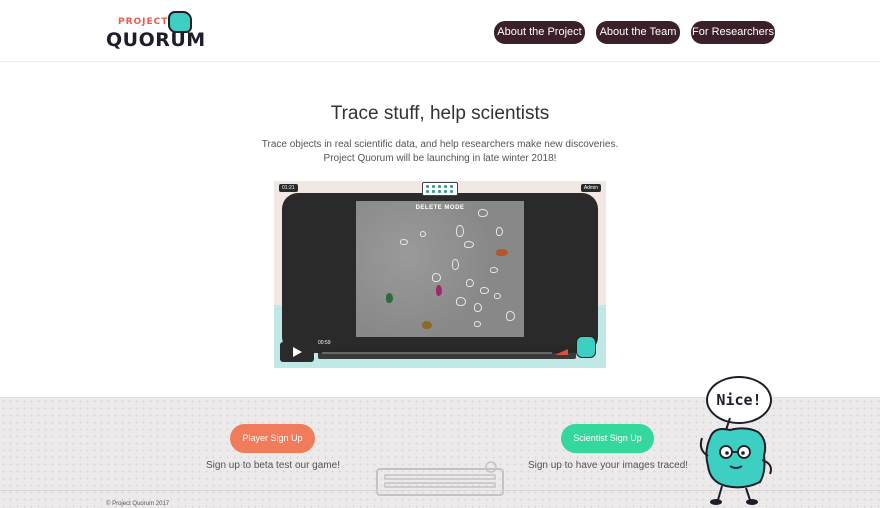  What do you see at coordinates (638, 32) in the screenshot?
I see `nav-about-team-button: About the Team` at bounding box center [638, 32].